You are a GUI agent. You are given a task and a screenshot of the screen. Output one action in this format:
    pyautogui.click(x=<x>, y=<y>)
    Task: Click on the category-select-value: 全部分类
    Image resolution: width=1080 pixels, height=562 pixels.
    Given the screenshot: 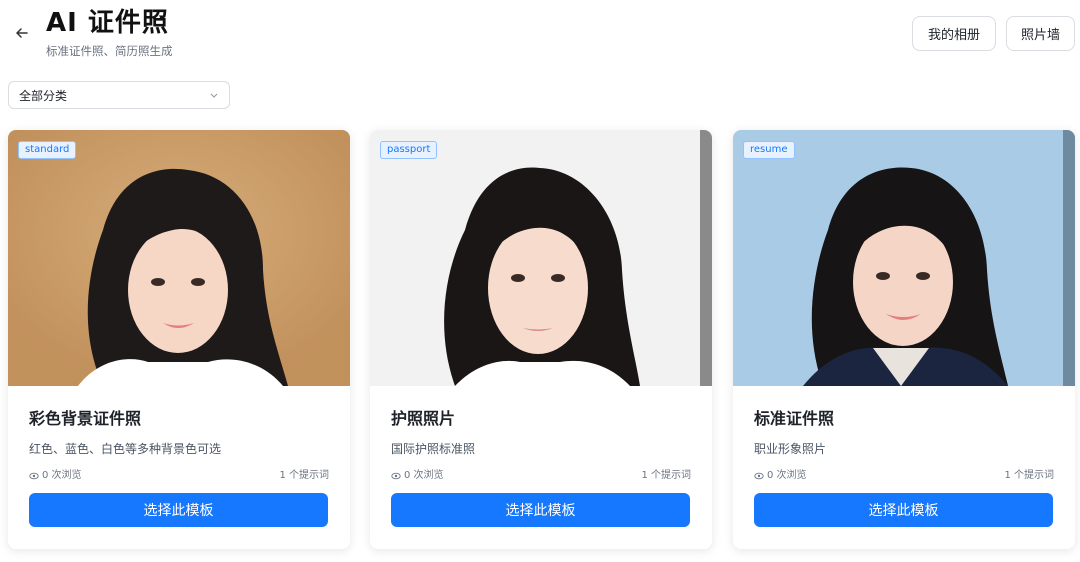 What is the action you would take?
    pyautogui.click(x=43, y=95)
    